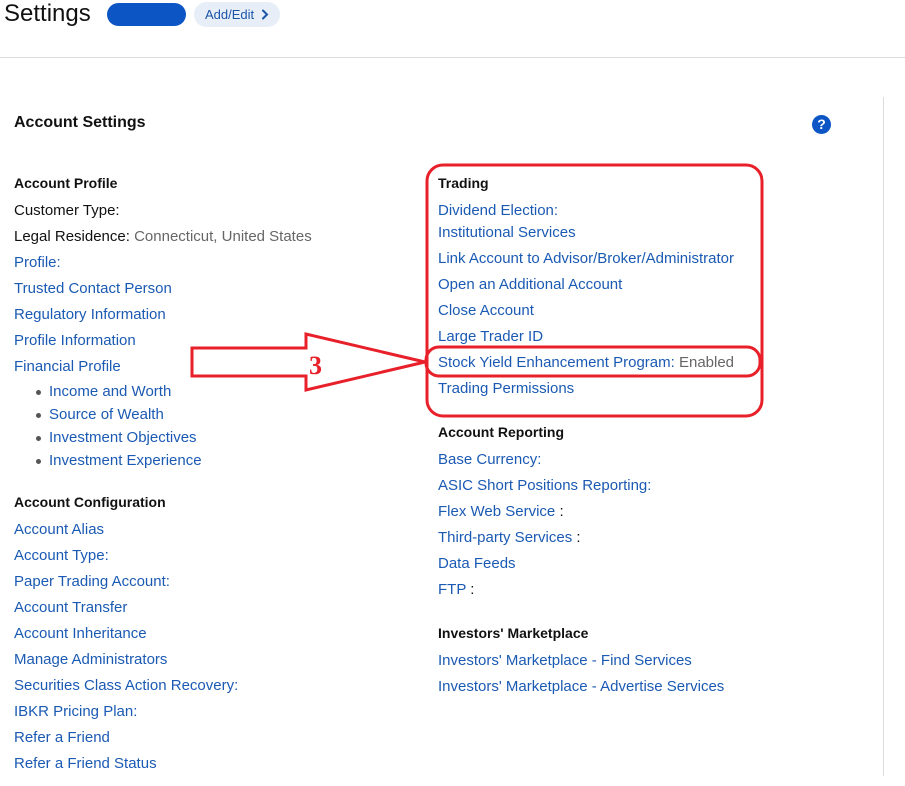  What do you see at coordinates (72, 236) in the screenshot?
I see `legal-residence-label: Legal Residence:` at bounding box center [72, 236].